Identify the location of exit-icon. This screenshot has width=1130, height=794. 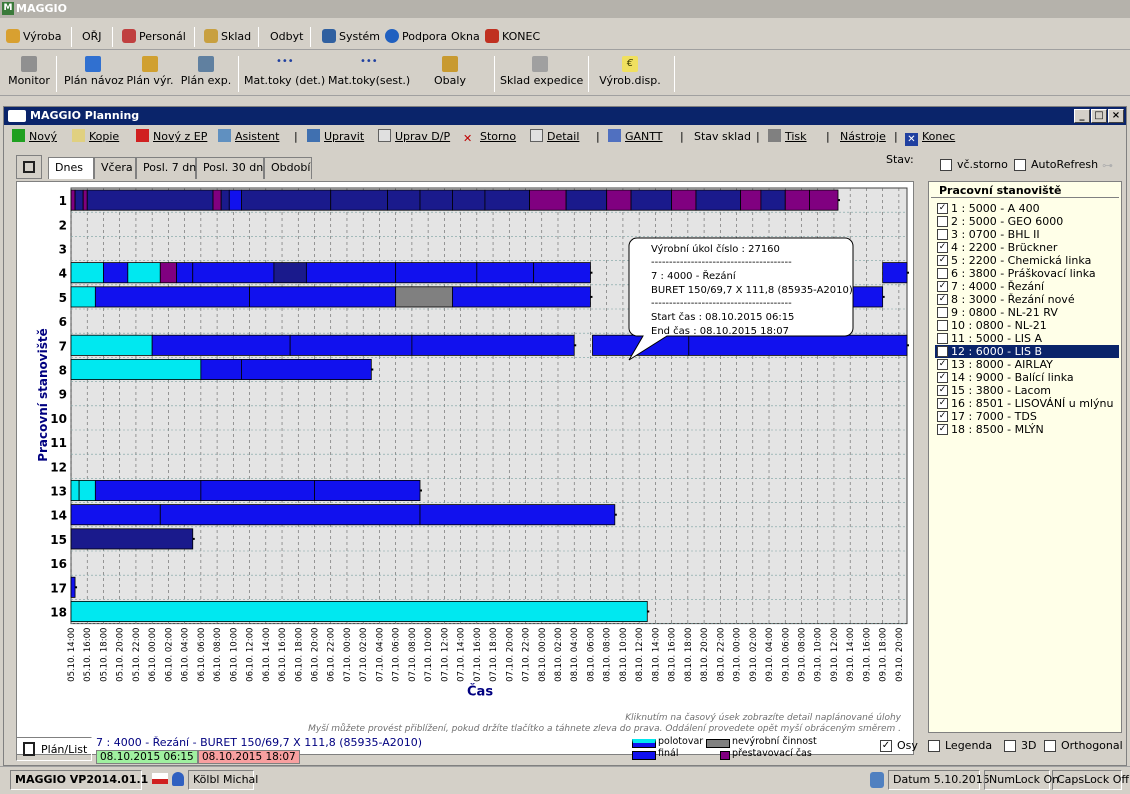
(492, 36).